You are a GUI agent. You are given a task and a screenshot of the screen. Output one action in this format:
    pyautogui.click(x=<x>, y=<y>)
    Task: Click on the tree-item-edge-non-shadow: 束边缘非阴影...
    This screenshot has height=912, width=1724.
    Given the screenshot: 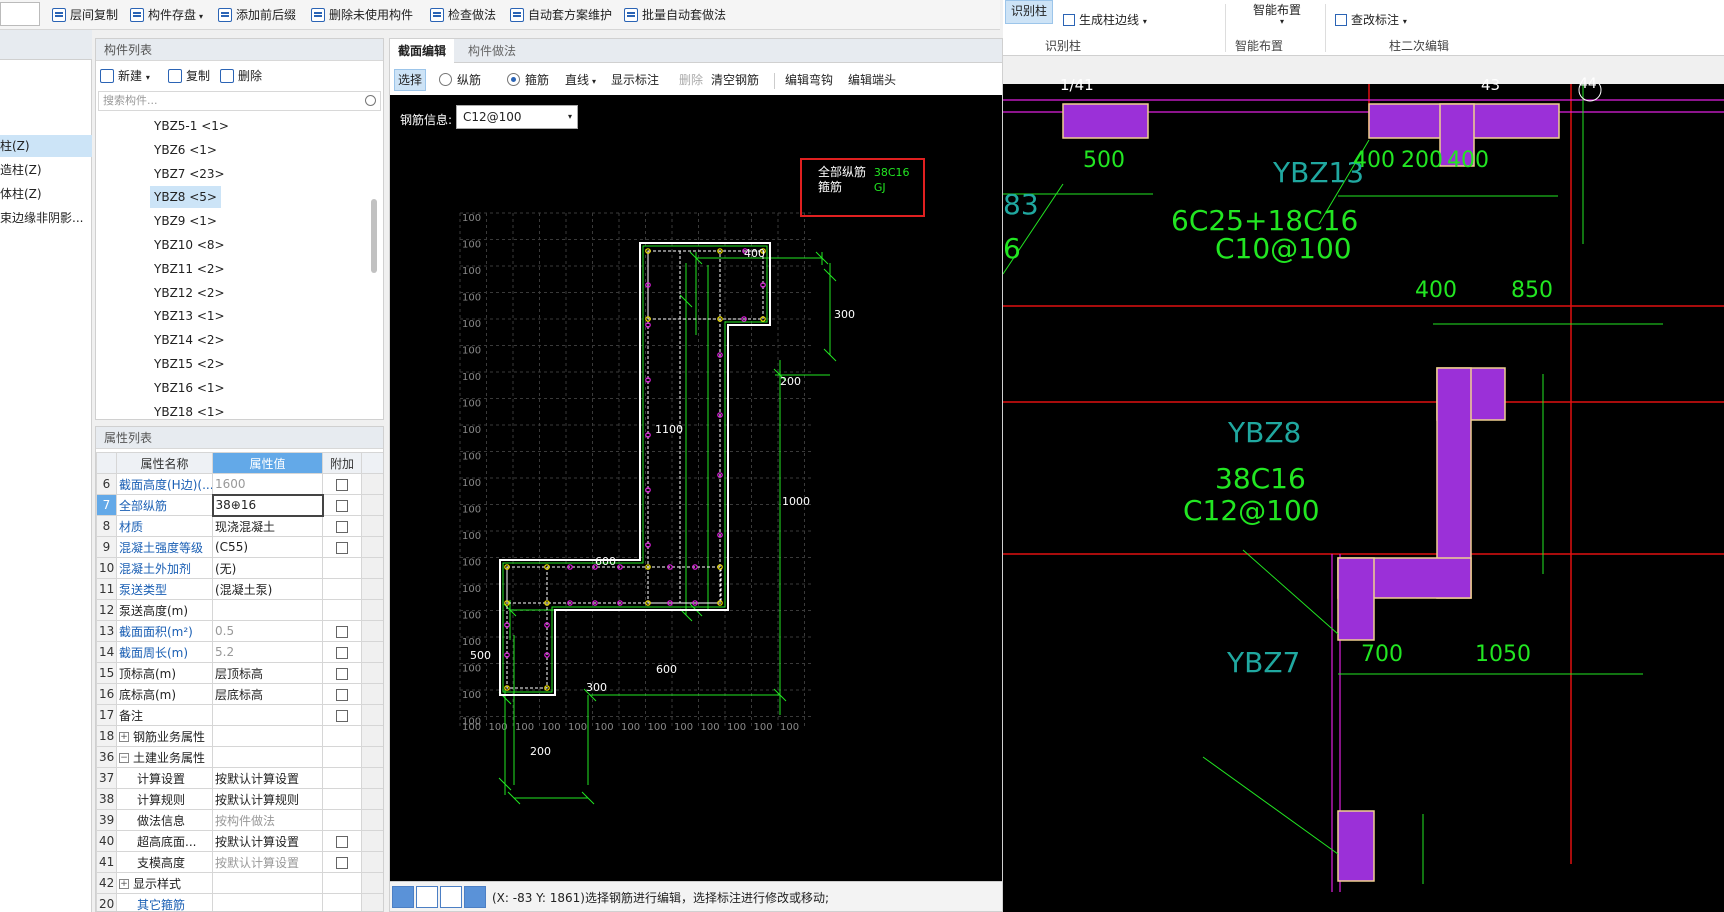 What is the action you would take?
    pyautogui.click(x=46, y=218)
    